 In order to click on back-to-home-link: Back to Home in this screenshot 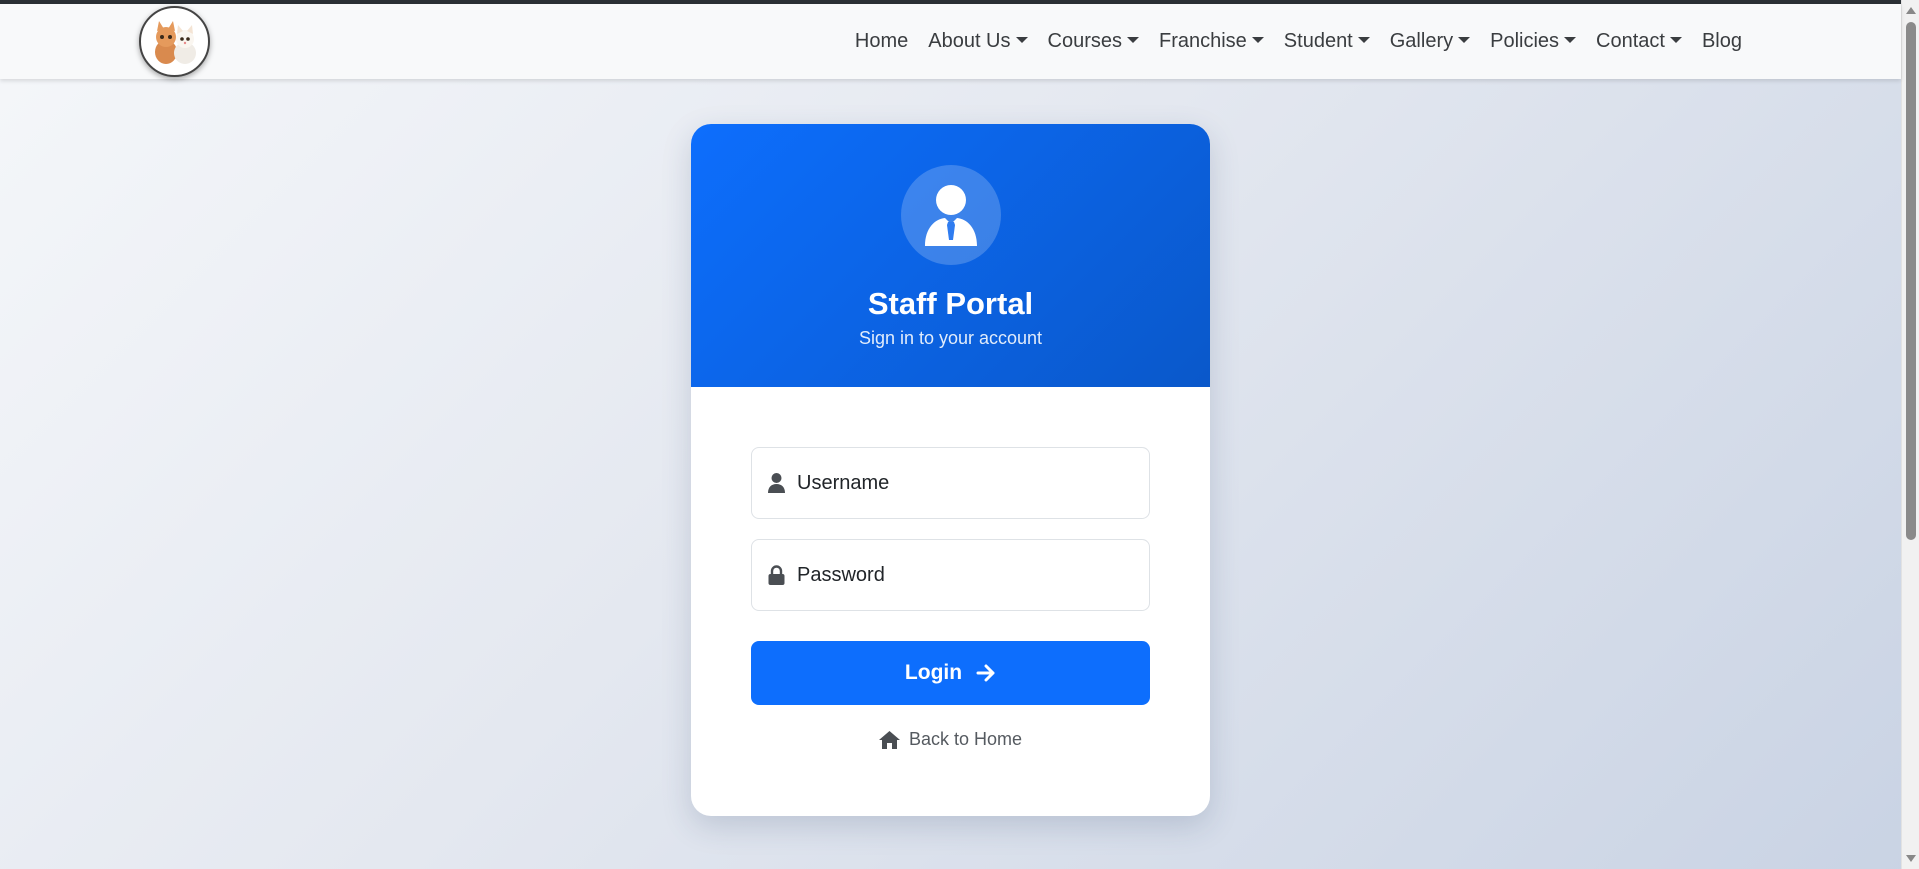, I will do `click(950, 739)`.